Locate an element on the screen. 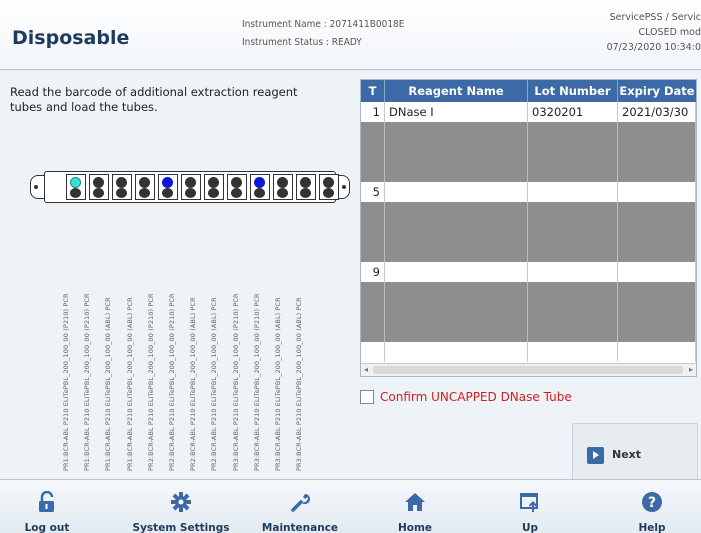 Image resolution: width=701 pixels, height=533 pixels. lock-open-icon is located at coordinates (46, 501).